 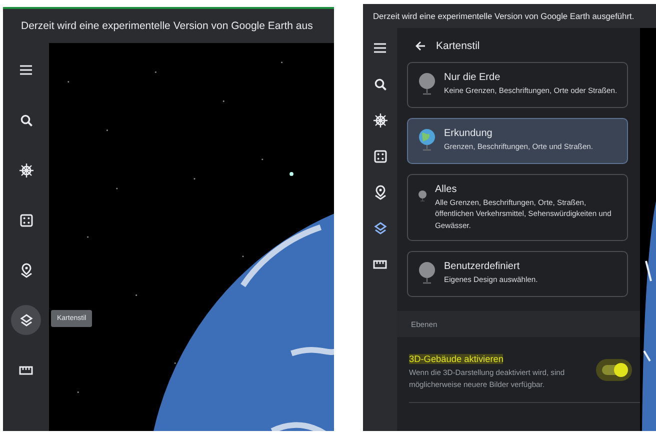 What do you see at coordinates (456, 359) in the screenshot?
I see `toggle-label: 3D-Gebäude aktivieren` at bounding box center [456, 359].